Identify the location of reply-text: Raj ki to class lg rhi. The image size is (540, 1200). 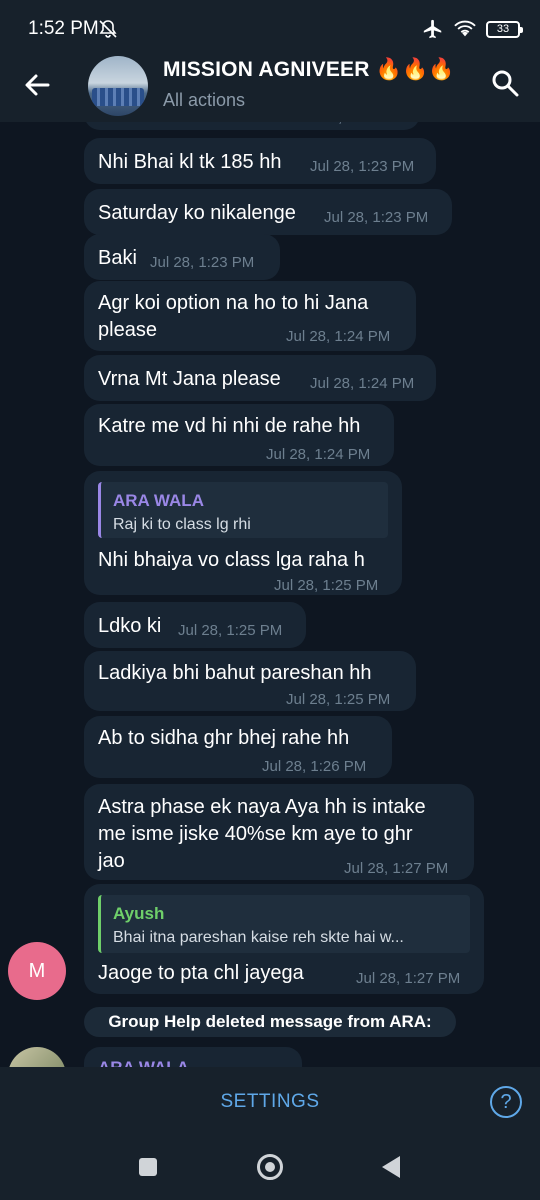
(182, 524).